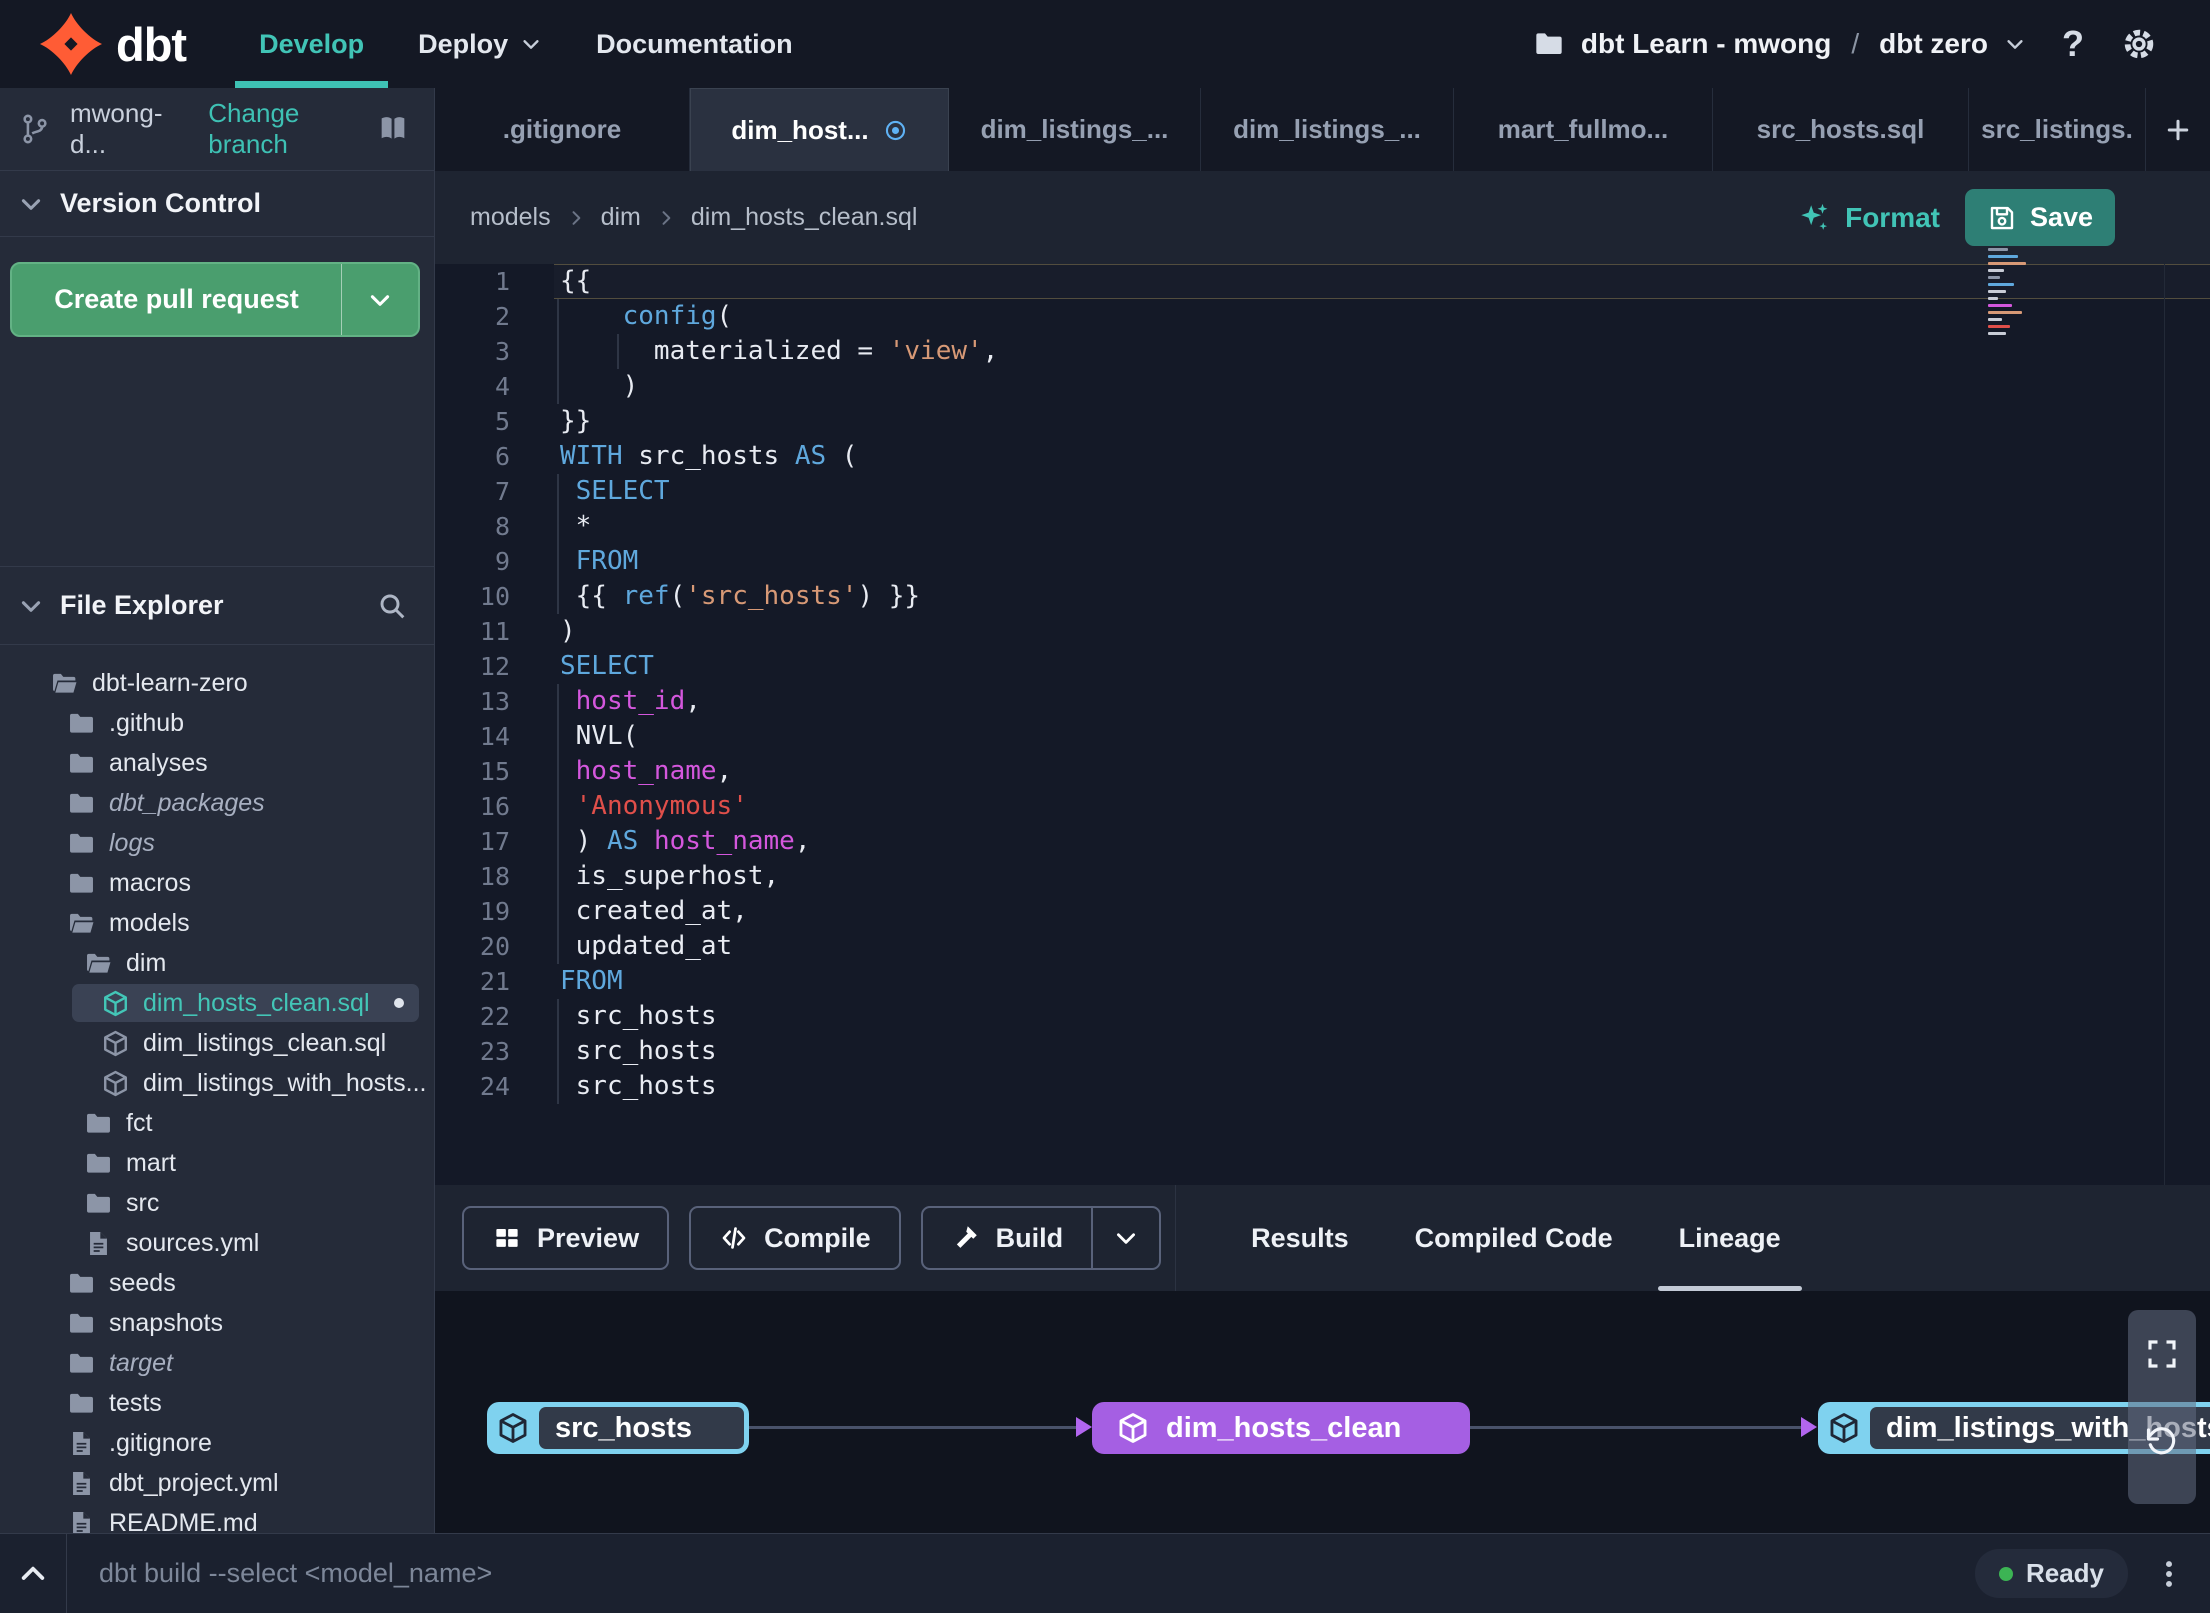 Image resolution: width=2210 pixels, height=1613 pixels. I want to click on save-button: Save, so click(2040, 217).